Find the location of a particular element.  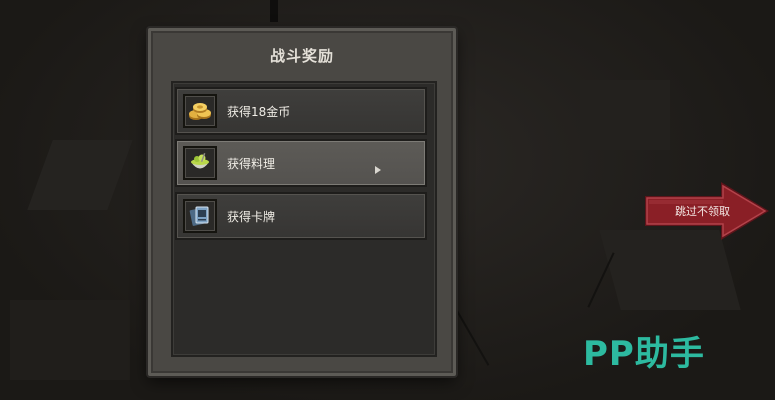

reward-label: 获得18金币 is located at coordinates (259, 112).